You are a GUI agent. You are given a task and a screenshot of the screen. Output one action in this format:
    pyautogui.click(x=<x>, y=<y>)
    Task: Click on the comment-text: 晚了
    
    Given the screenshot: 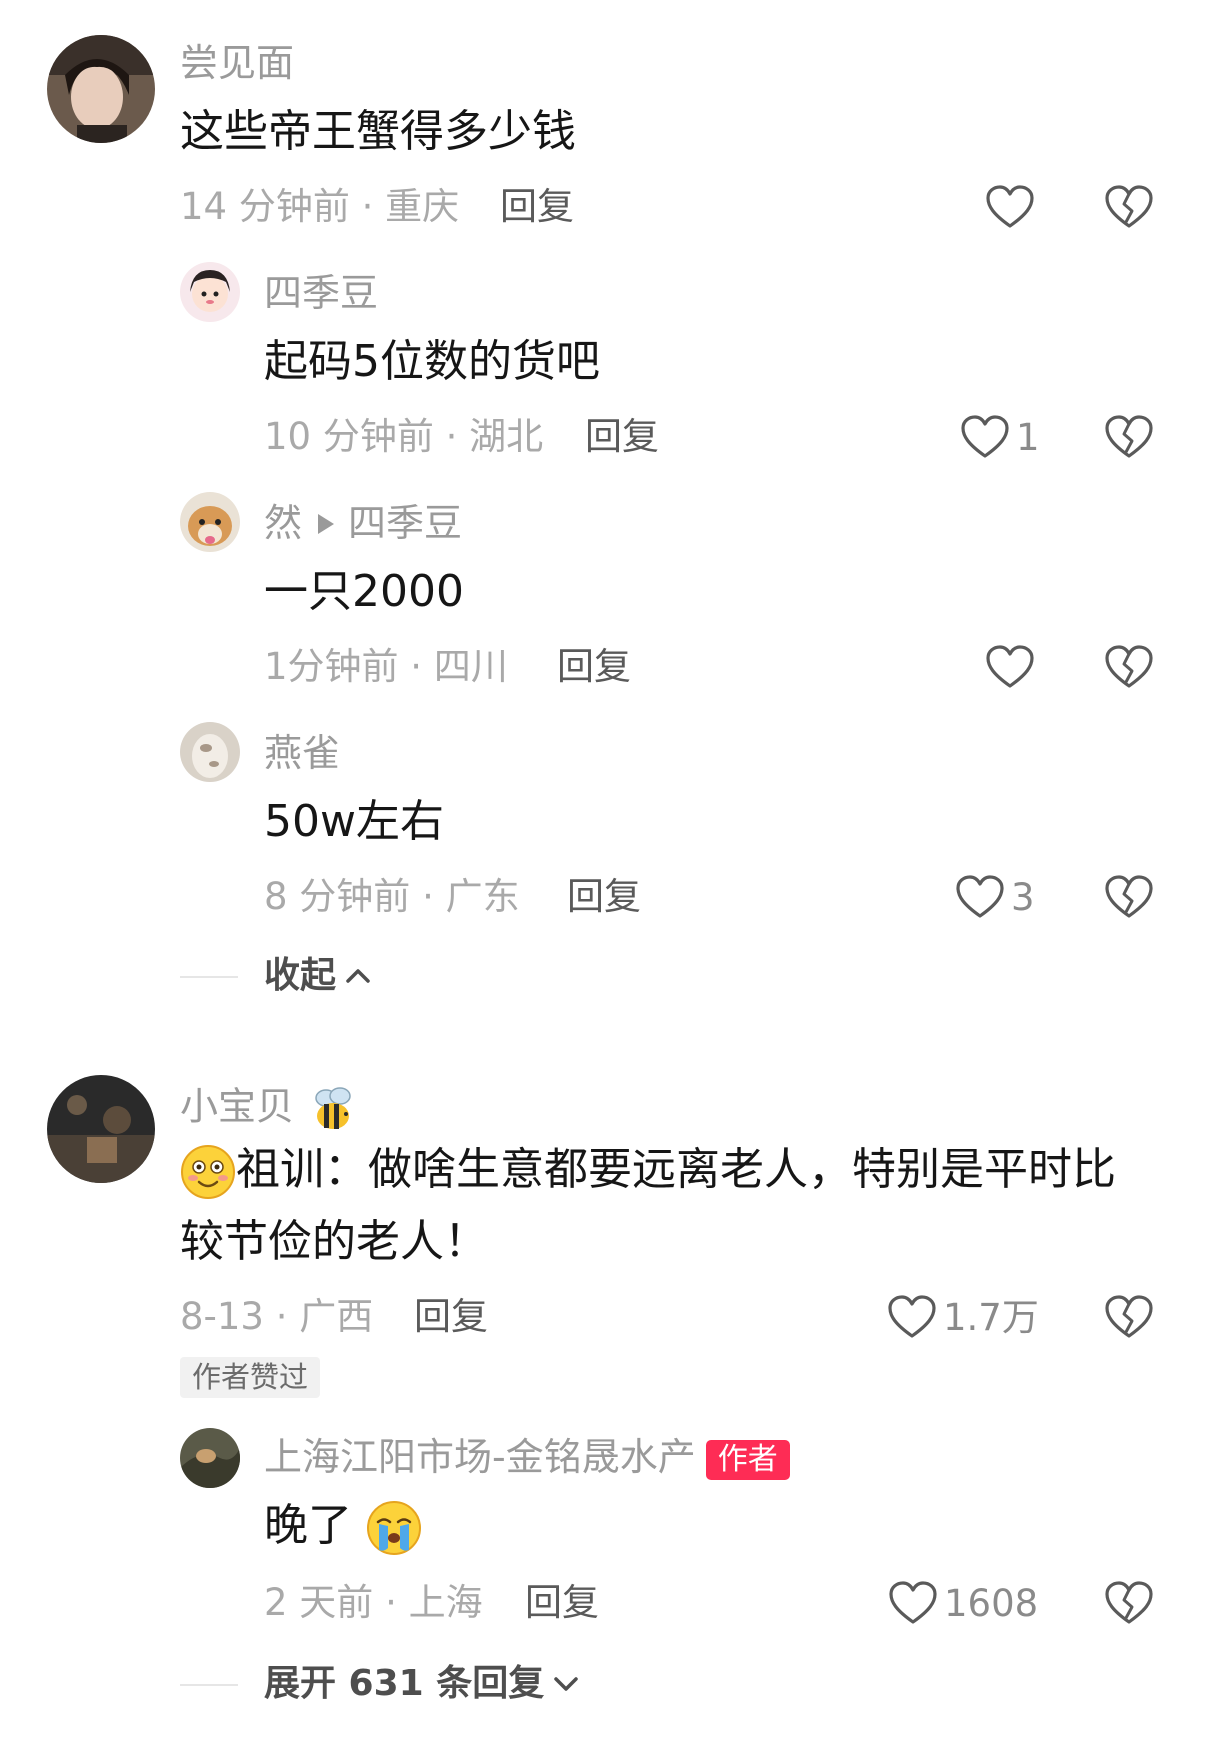 What is the action you would take?
    pyautogui.click(x=343, y=1528)
    